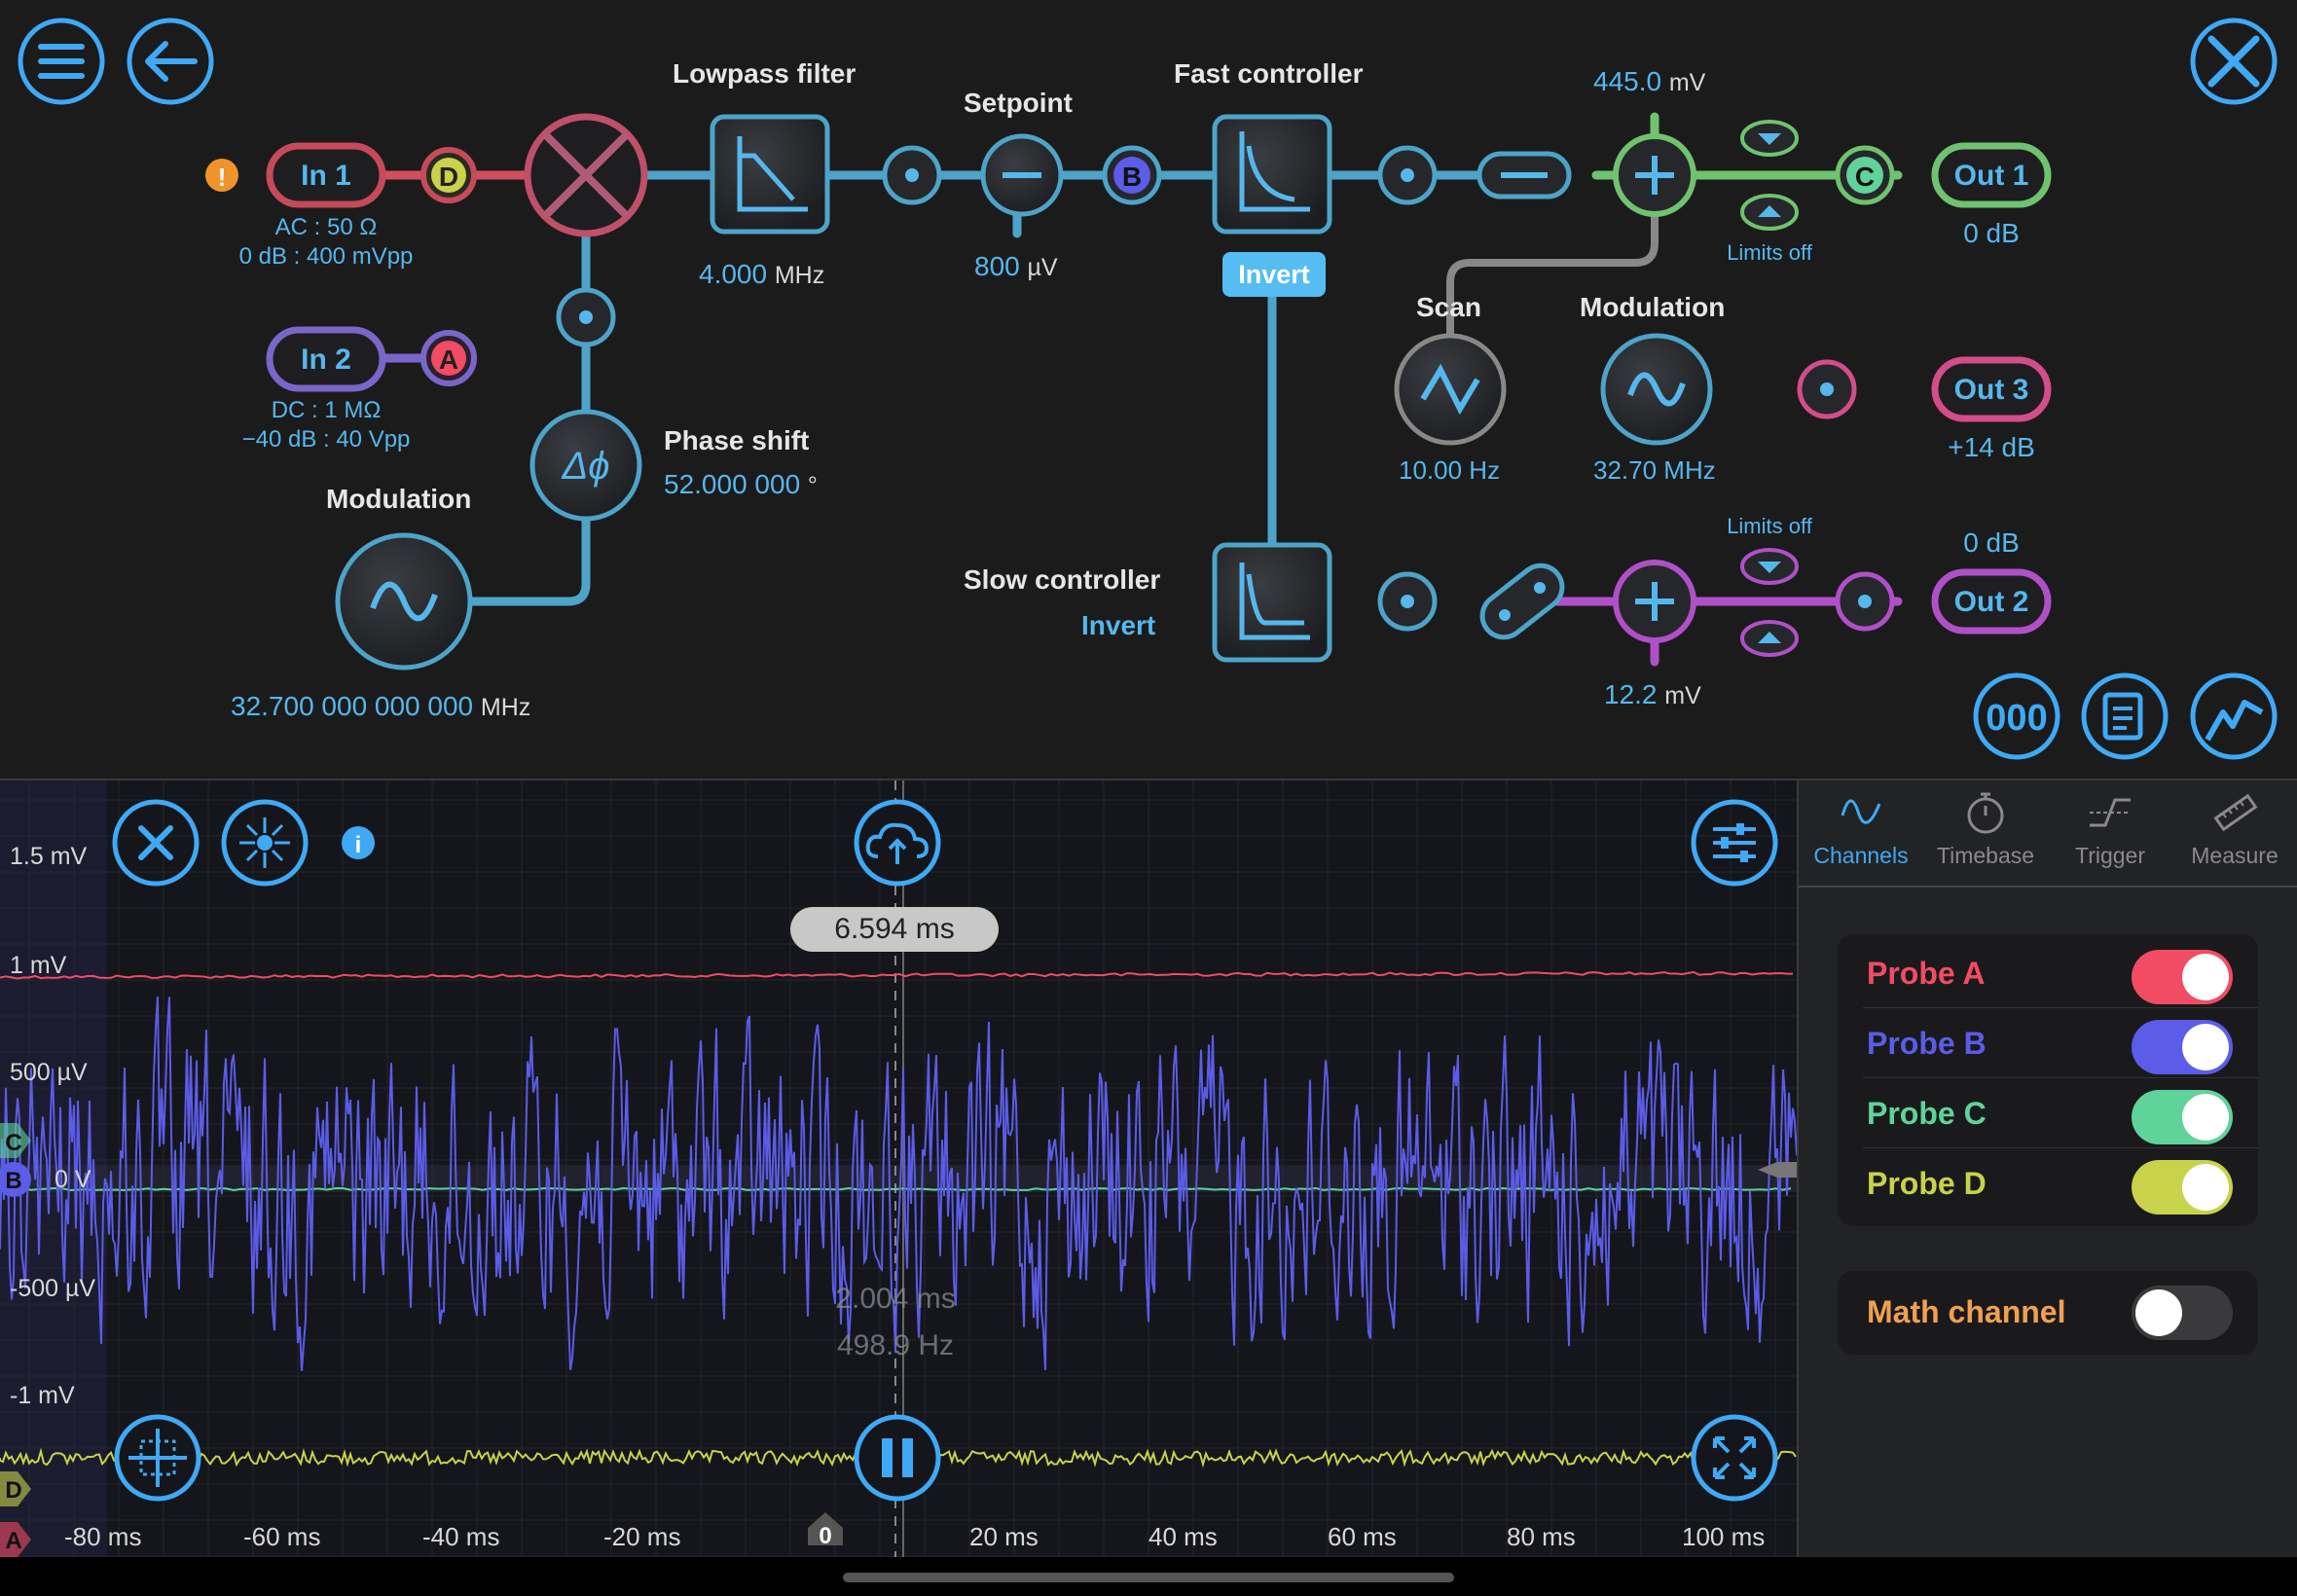  What do you see at coordinates (42, 1396) in the screenshot?
I see `y-tick: -1 mV` at bounding box center [42, 1396].